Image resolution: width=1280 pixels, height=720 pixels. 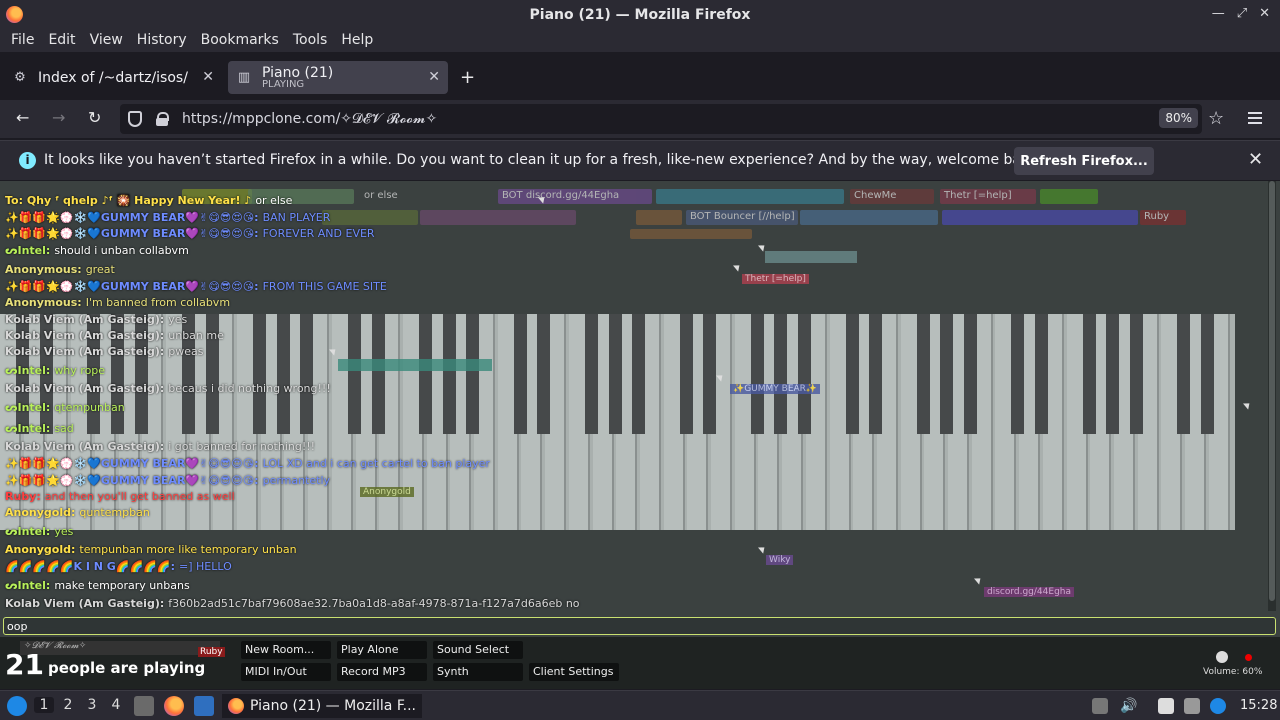 What do you see at coordinates (892, 196) in the screenshot?
I see `player-tag: ChewMe` at bounding box center [892, 196].